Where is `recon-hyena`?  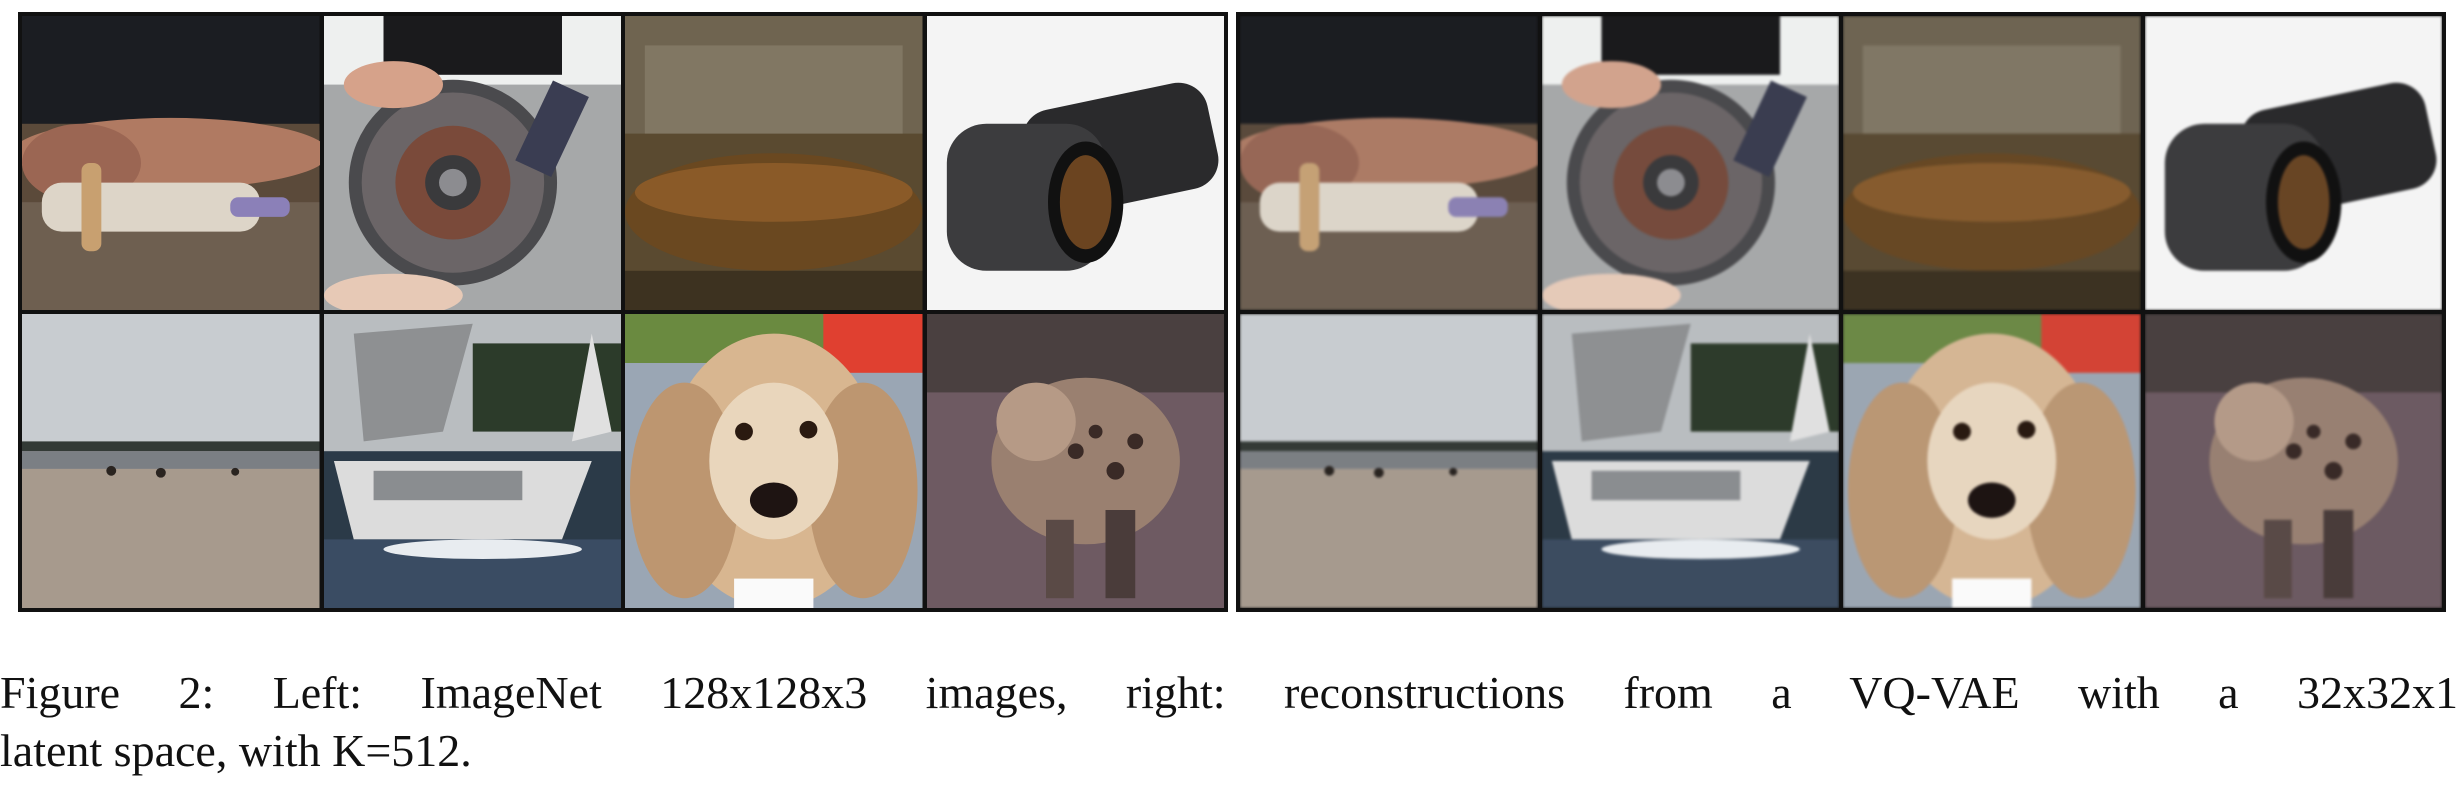 recon-hyena is located at coordinates (2293, 461).